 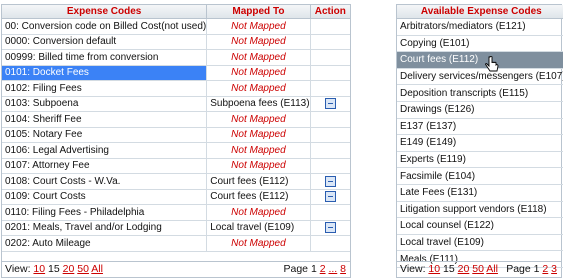 I want to click on available-code-cell: Facsimile (E104), so click(x=480, y=176).